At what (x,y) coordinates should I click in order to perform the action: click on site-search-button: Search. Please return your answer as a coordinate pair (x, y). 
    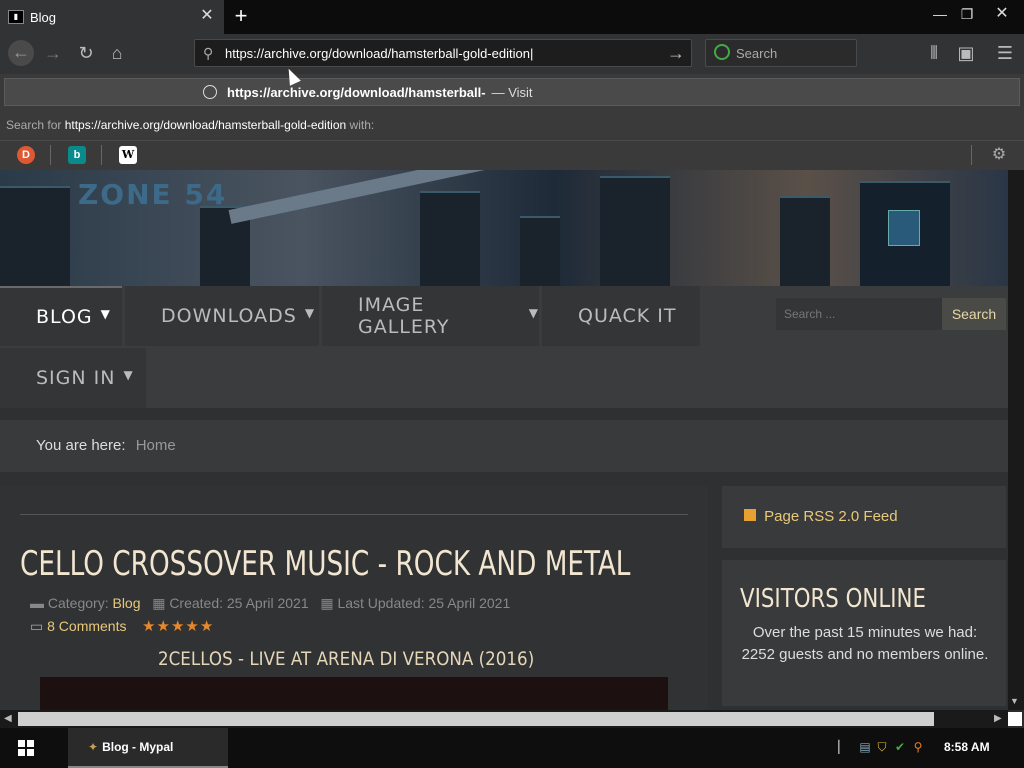
    Looking at the image, I should click on (974, 314).